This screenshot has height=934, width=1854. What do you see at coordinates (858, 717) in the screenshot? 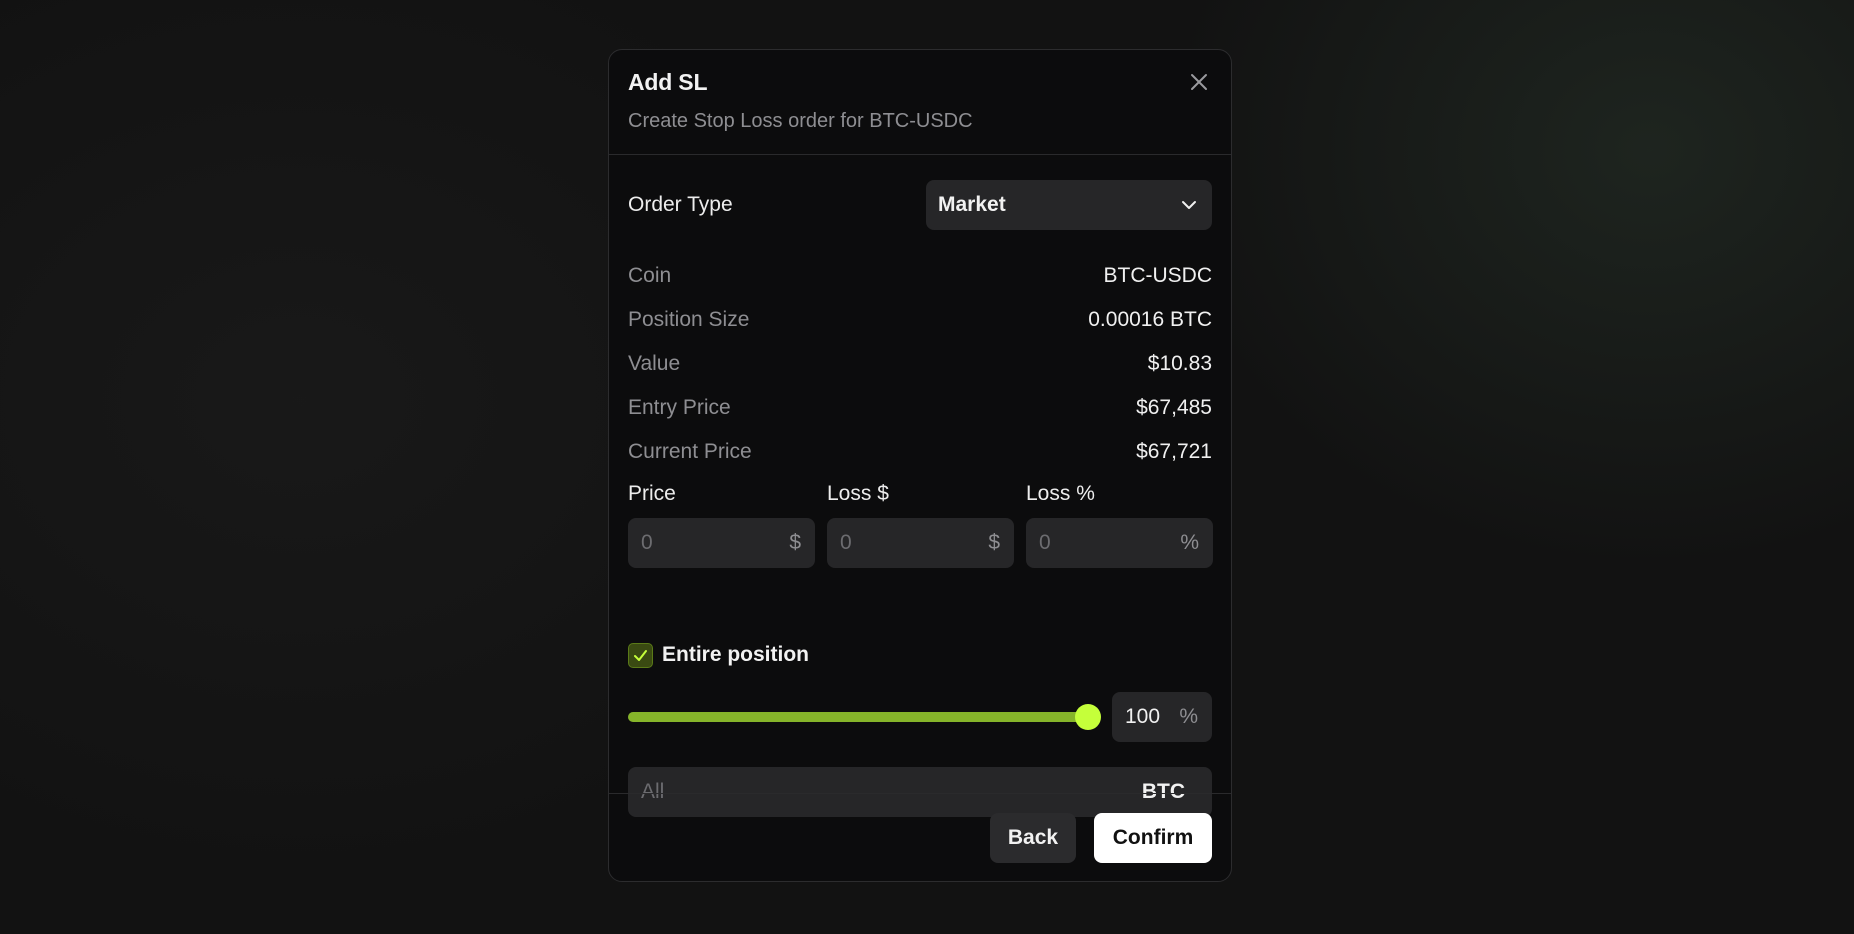
I see `slider-fill` at bounding box center [858, 717].